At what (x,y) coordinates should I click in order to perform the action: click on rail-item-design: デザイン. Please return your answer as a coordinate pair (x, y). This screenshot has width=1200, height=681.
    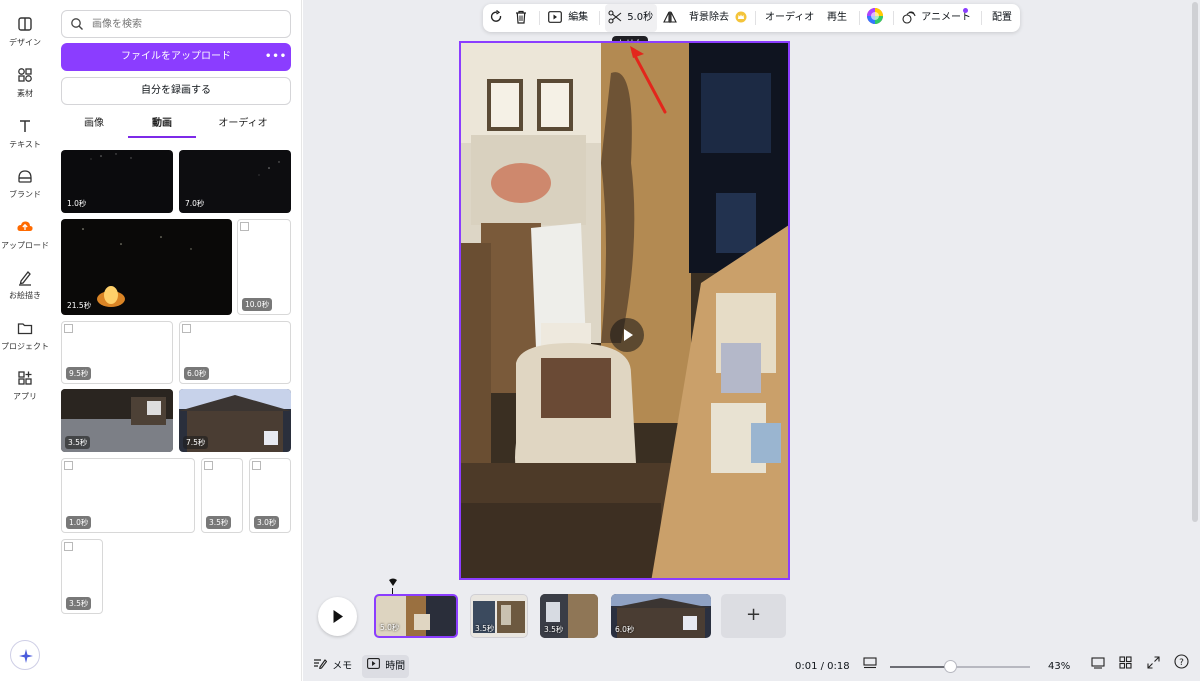
    Looking at the image, I should click on (25, 31).